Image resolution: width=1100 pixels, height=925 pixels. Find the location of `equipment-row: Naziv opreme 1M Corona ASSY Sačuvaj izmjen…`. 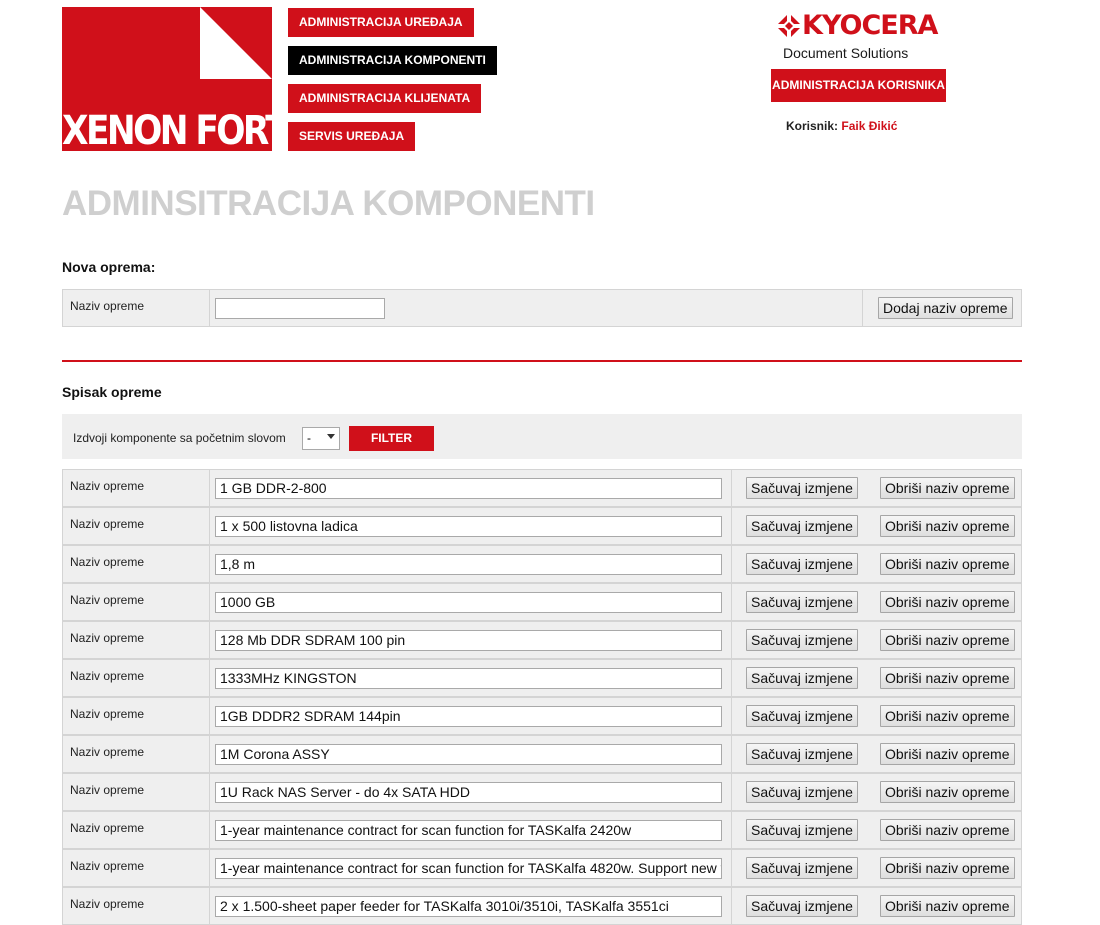

equipment-row: Naziv opreme 1M Corona ASSY Sačuvaj izmjen… is located at coordinates (542, 754).